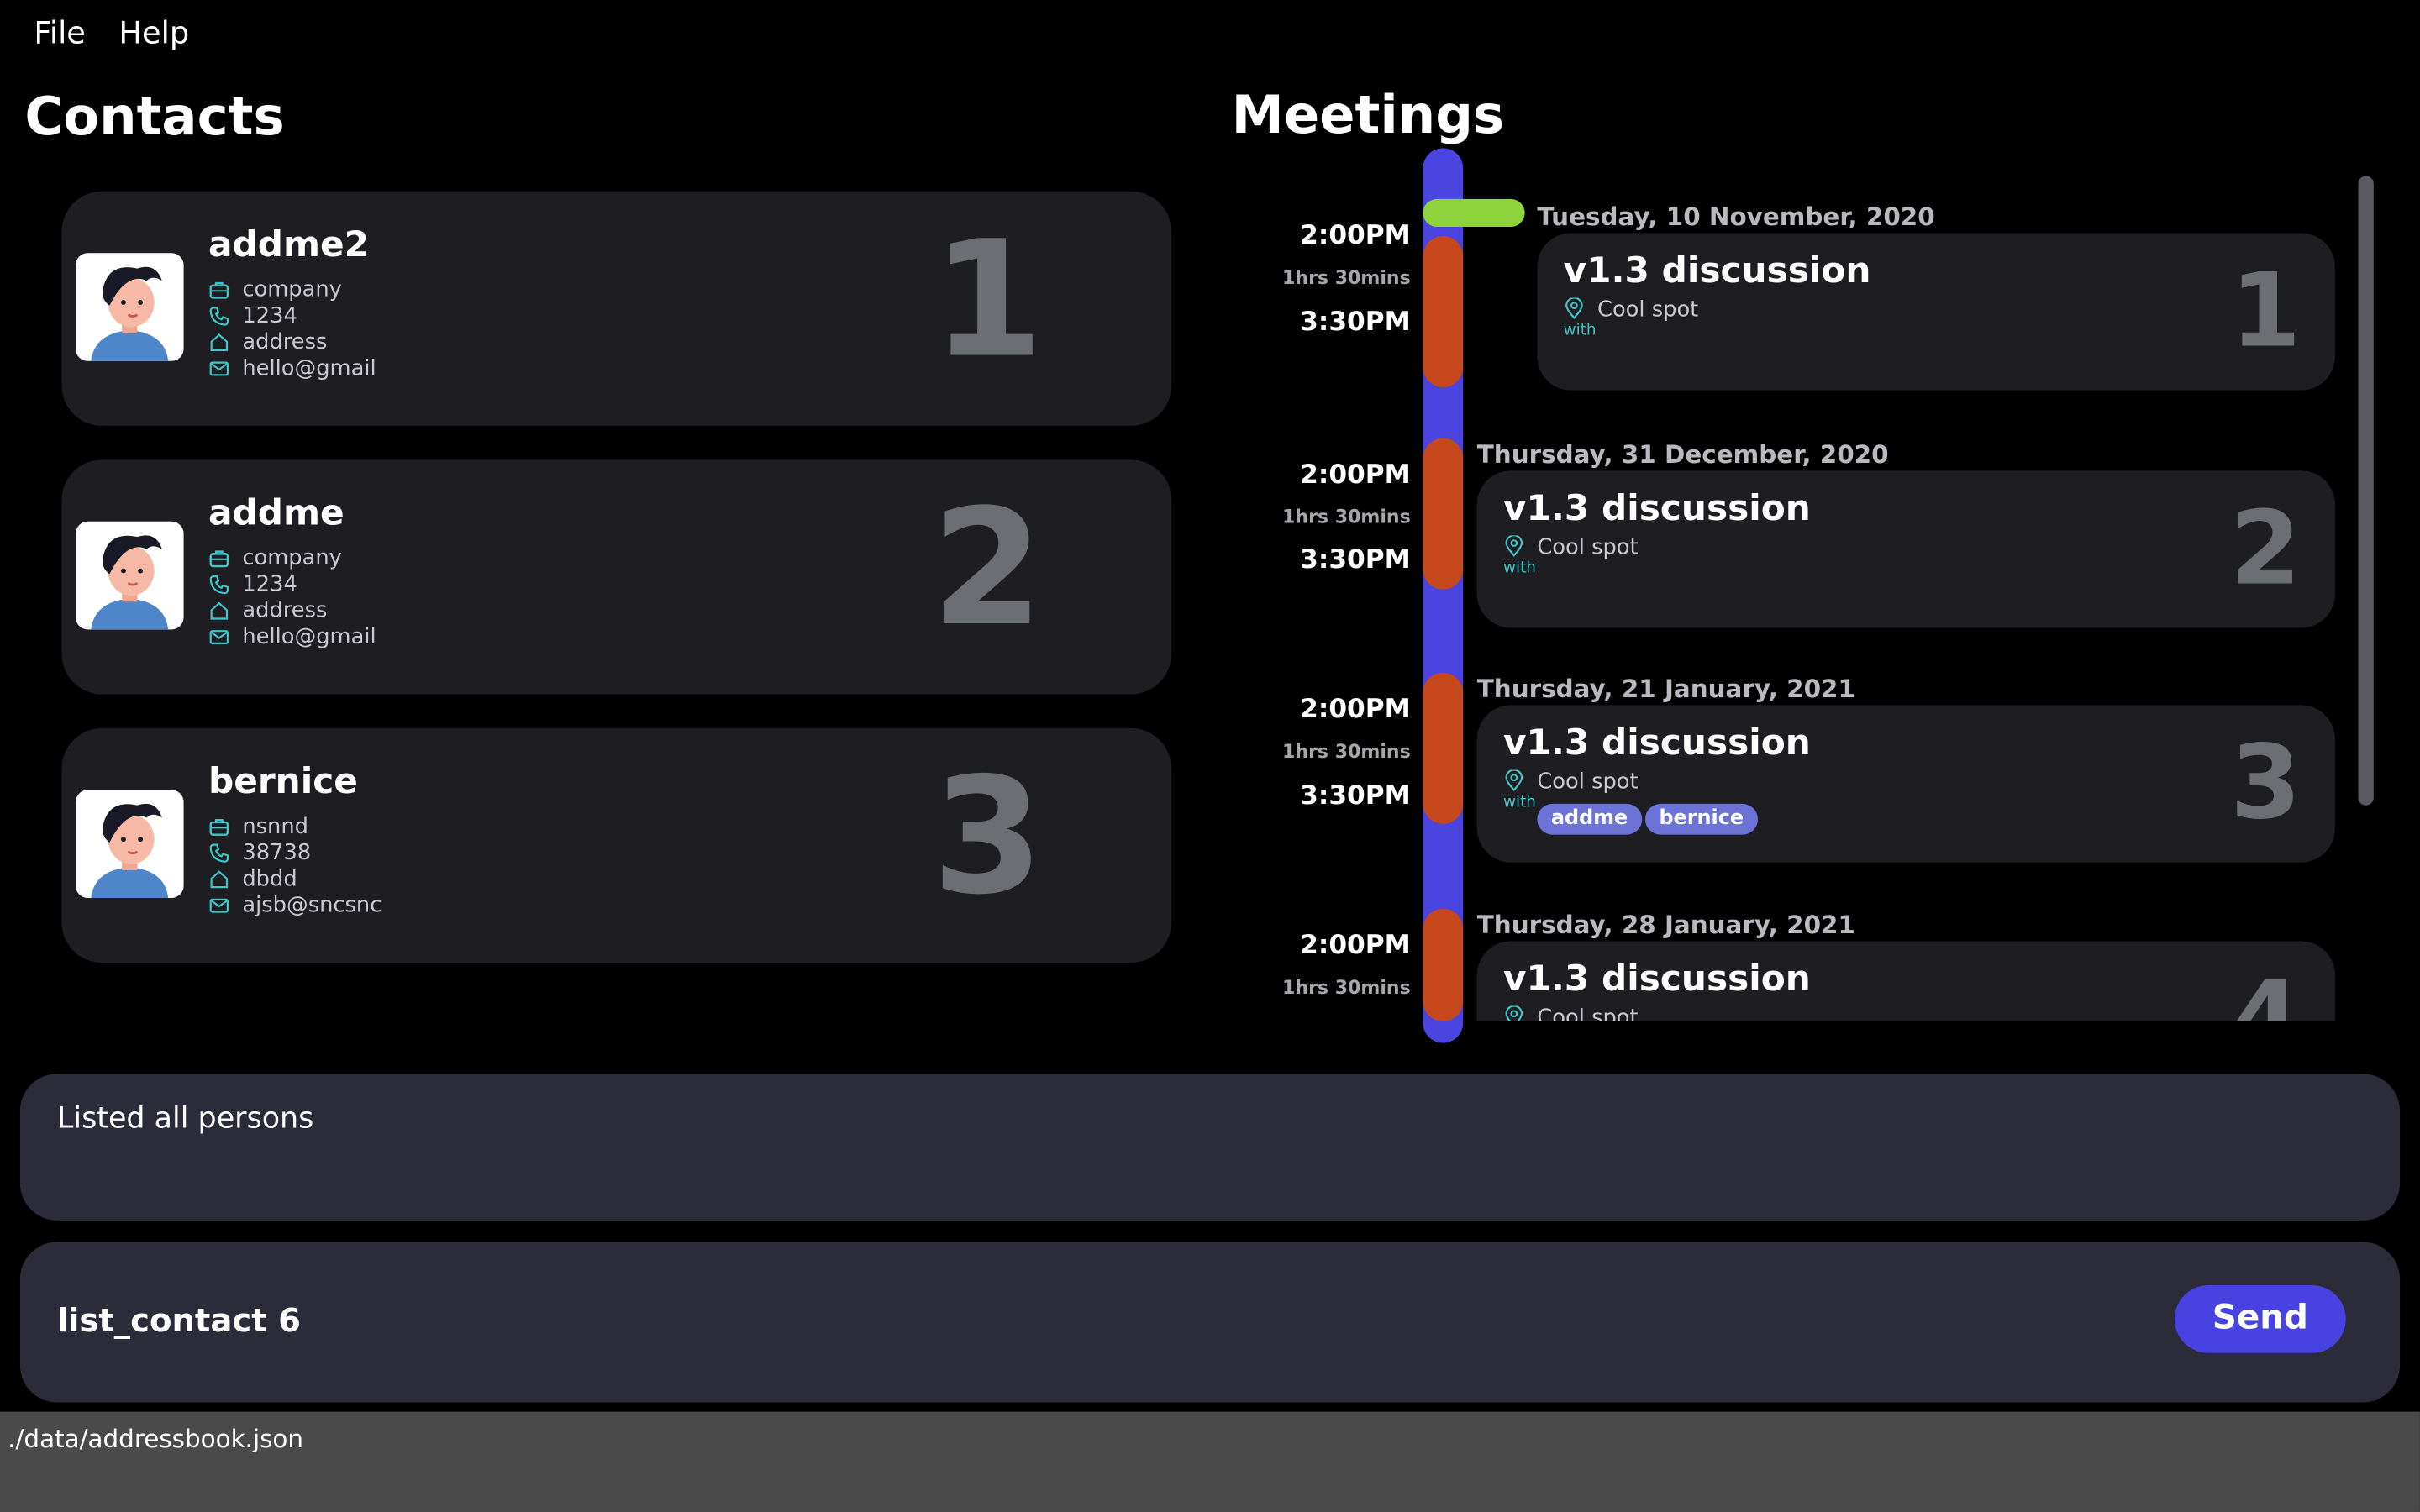 The height and width of the screenshot is (1512, 2420). Describe the element at coordinates (616, 845) in the screenshot. I see `contact-card: bernice nsnnd 38738 dbdd ajsb@sncsnc 3` at that location.